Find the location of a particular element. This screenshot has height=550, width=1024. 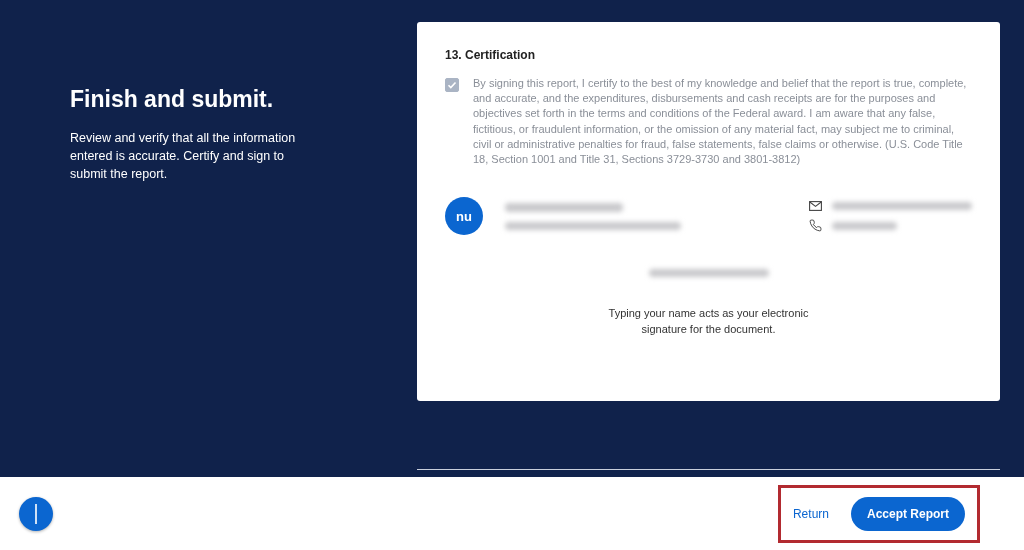

certification-statement: By signing this report, I certify to the best of my knowledge and belief that the report is true, complete, and accurate, and the expenditures, disbursements and cash receipts are for the purposes and objectives set forth in the terms and conditions of the Federal award. I am aware that any false, fictitious, or fraudulent information, or the omission of any material fact, may subject me to criminal, civil or administrative penalties for fraud, false statements, false claims or otherwise. (U.S. Code Title 18, Section 1001 and Title 31, Sections 3729-3730 and 3801-3812) is located at coordinates (720, 121).